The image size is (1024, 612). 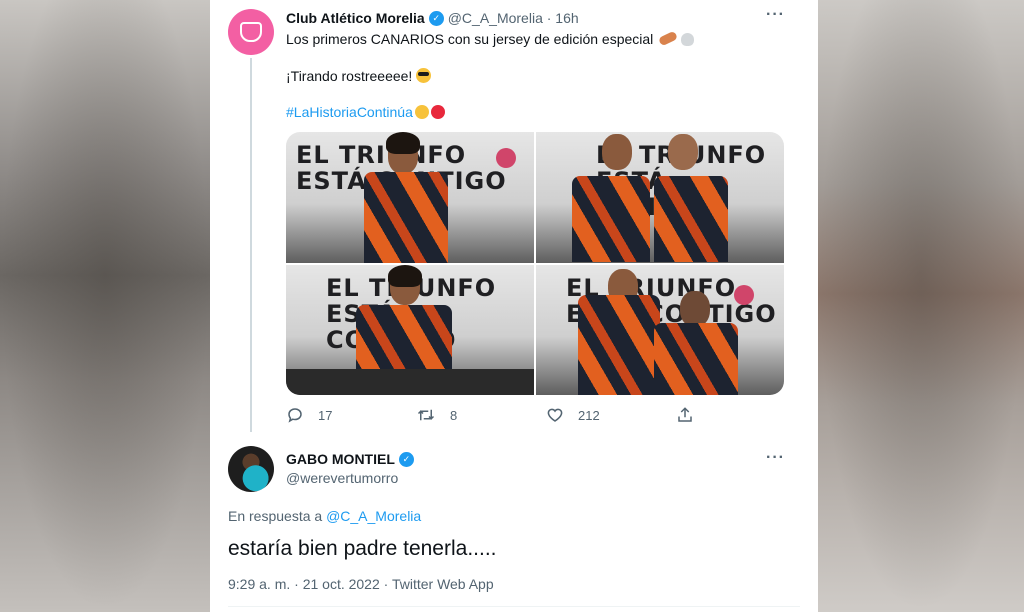 What do you see at coordinates (454, 415) in the screenshot?
I see `retweet-count: 8` at bounding box center [454, 415].